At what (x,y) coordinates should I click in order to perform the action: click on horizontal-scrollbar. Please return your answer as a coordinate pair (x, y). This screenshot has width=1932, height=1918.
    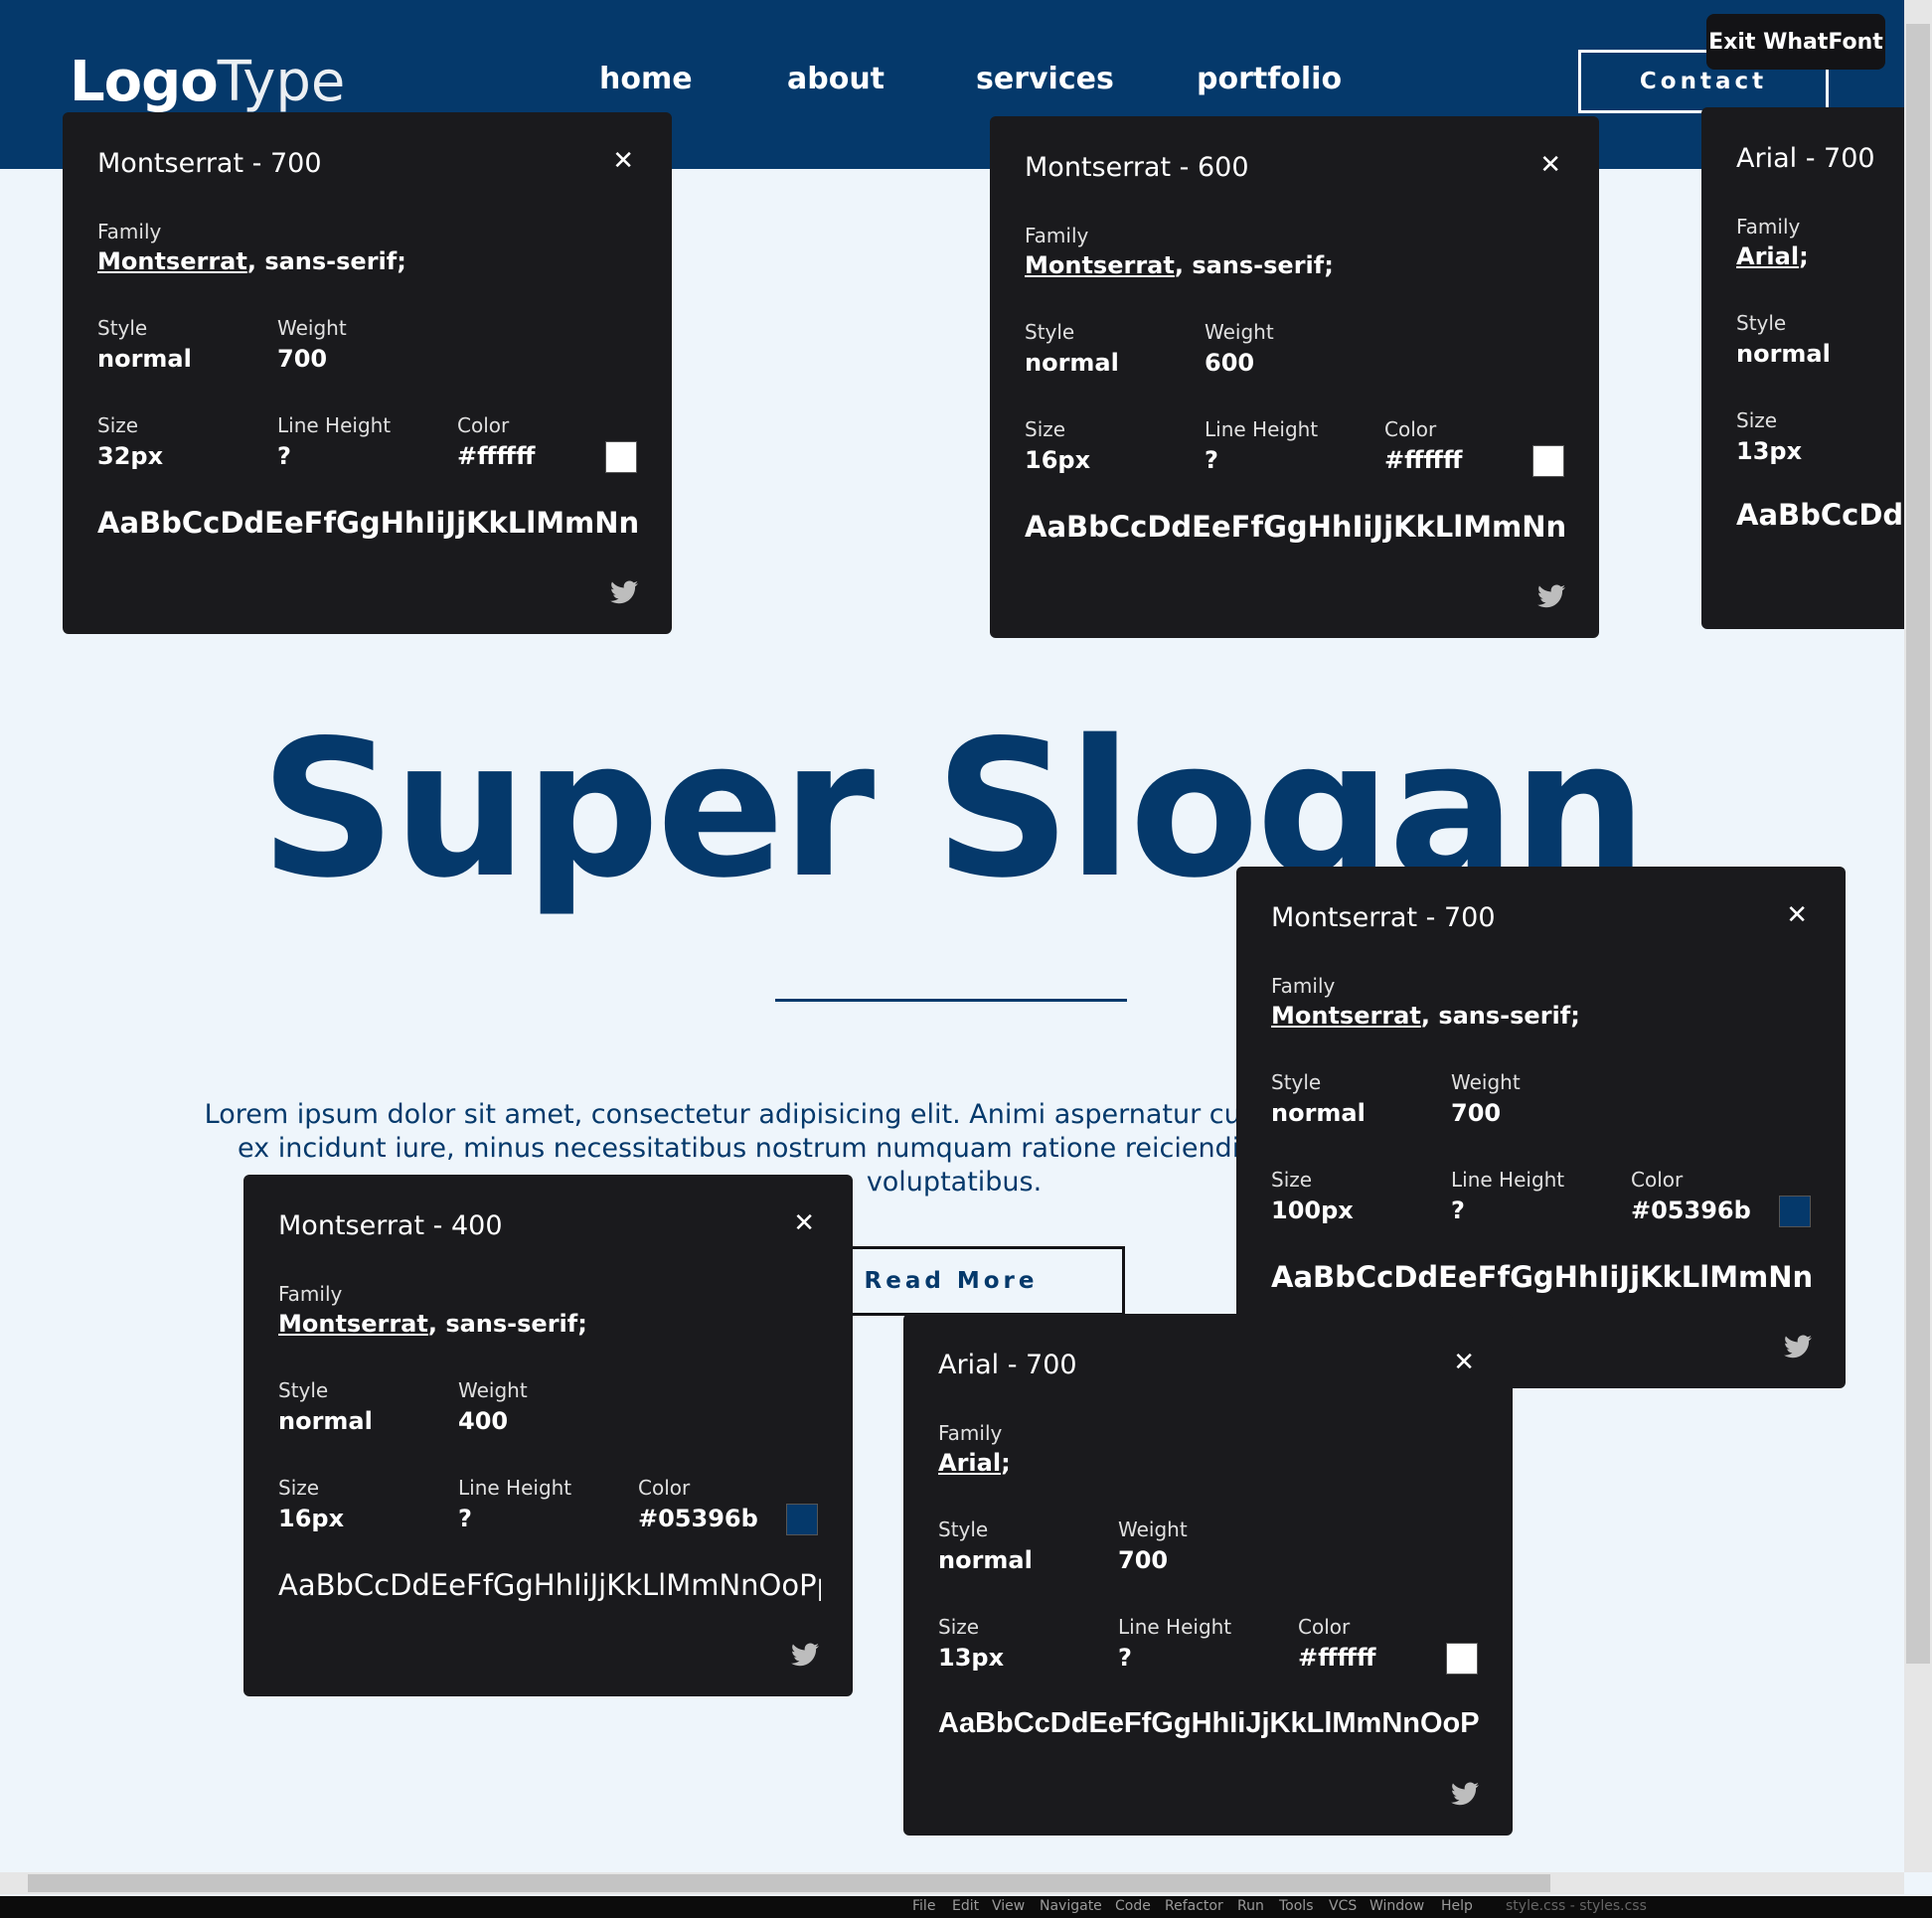
    Looking at the image, I should click on (952, 1883).